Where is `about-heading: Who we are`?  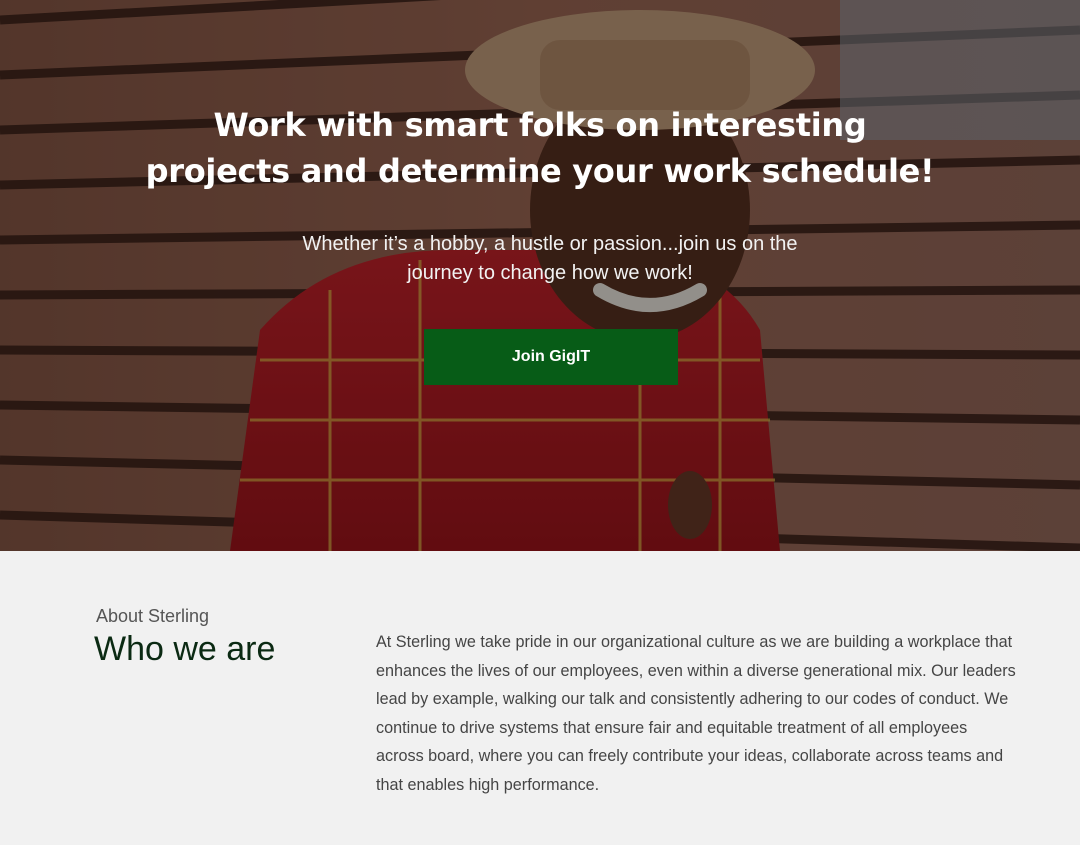 about-heading: Who we are is located at coordinates (185, 649).